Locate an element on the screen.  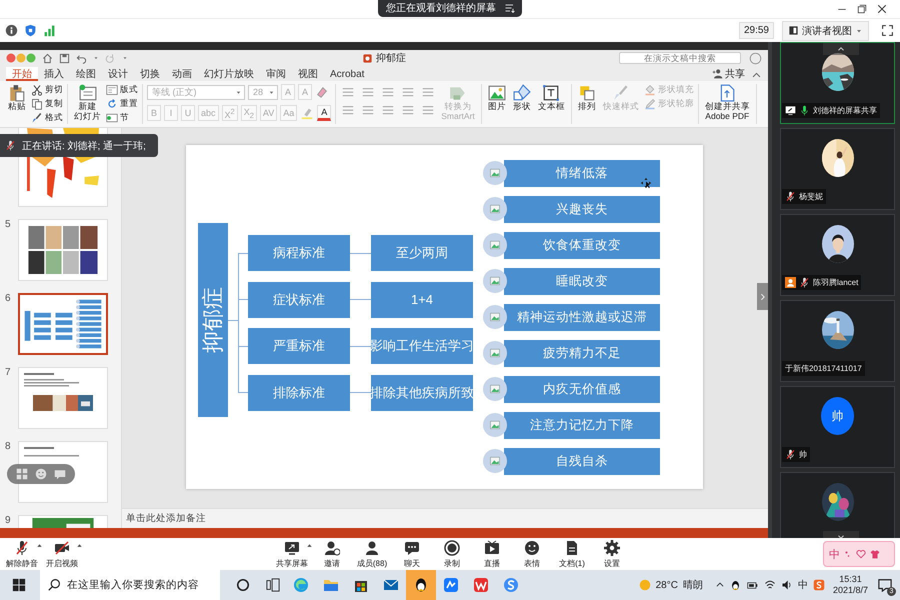
participant-name: 陈羽腾lancet is located at coordinates (835, 282).